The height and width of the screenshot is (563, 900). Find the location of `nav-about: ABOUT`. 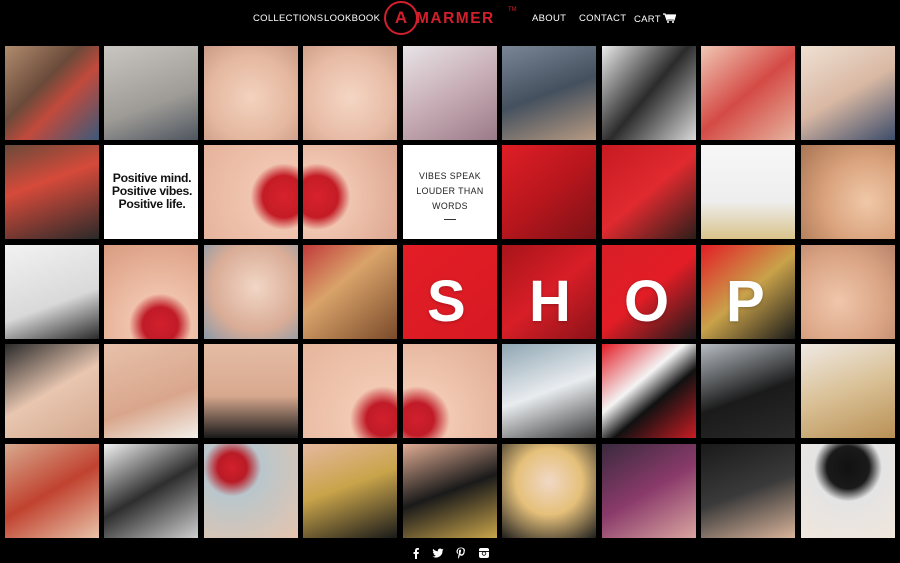

nav-about: ABOUT is located at coordinates (549, 18).